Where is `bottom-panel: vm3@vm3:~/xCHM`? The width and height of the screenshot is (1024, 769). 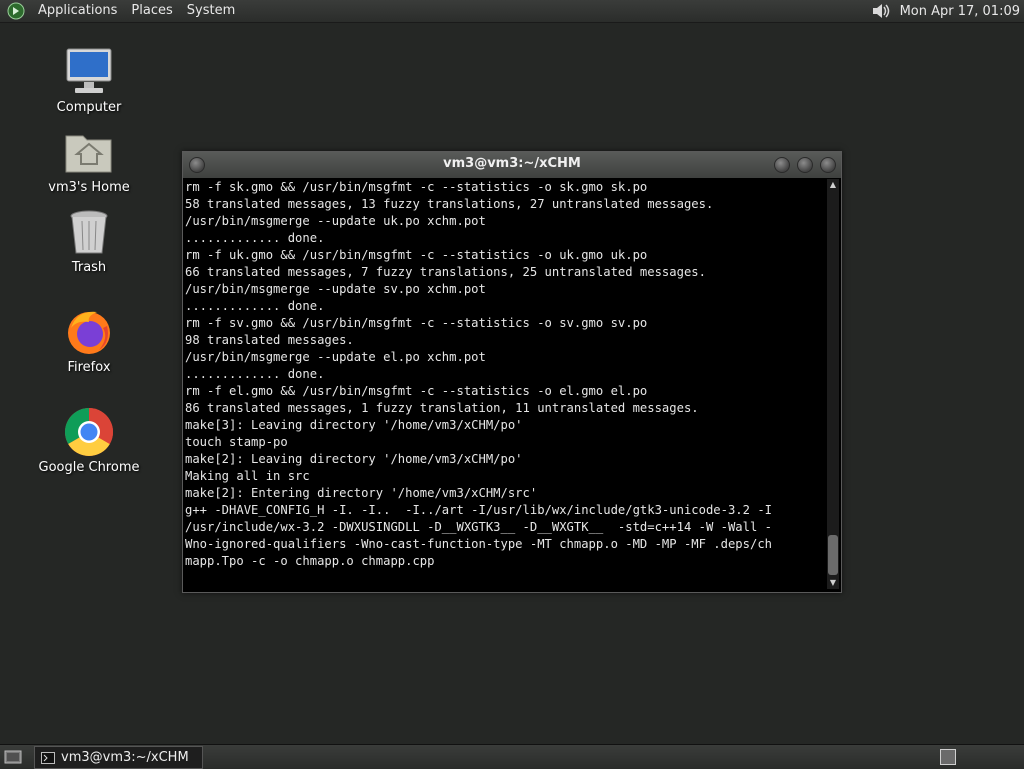 bottom-panel: vm3@vm3:~/xCHM is located at coordinates (512, 756).